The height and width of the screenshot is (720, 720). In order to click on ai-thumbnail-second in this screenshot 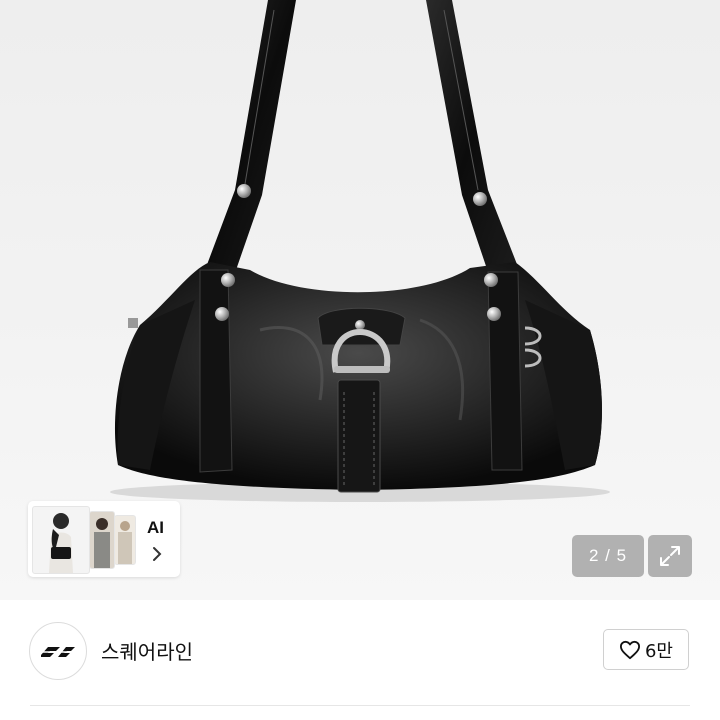, I will do `click(102, 540)`.